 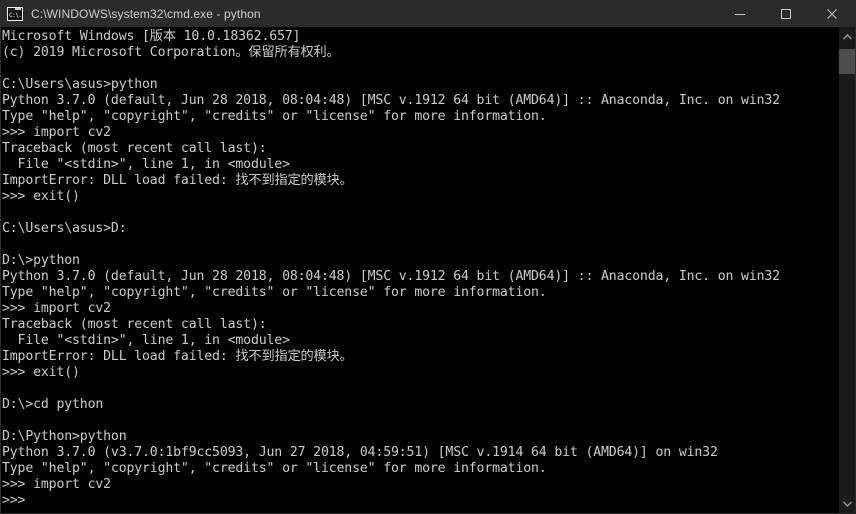 What do you see at coordinates (18, 9) in the screenshot?
I see `cmd-icon-dots` at bounding box center [18, 9].